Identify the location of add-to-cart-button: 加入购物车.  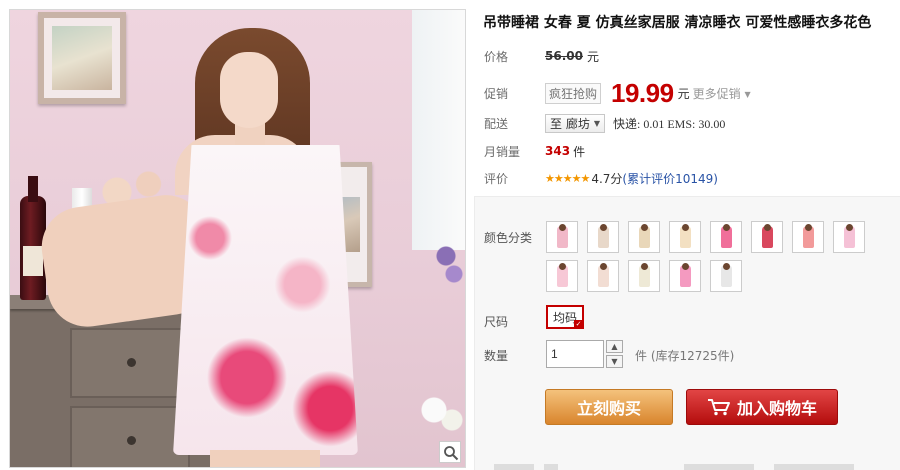
(762, 407).